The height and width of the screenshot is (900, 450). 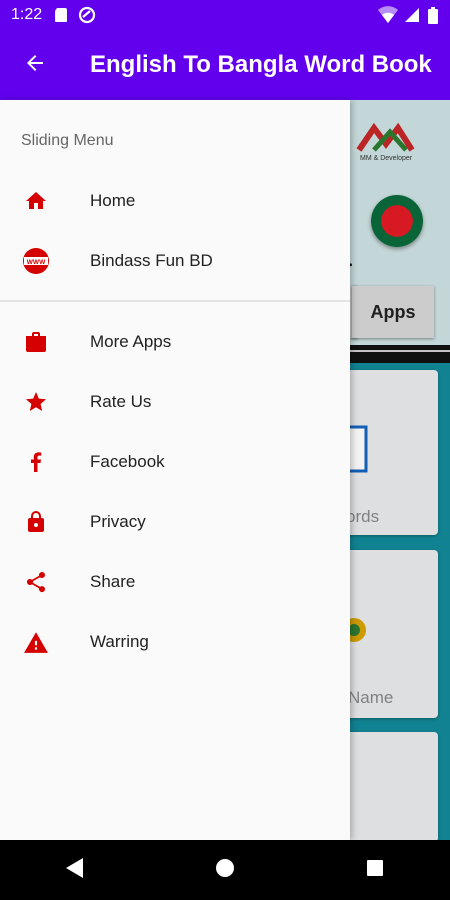 I want to click on drawer-section-title: Sliding Menu, so click(x=67, y=140).